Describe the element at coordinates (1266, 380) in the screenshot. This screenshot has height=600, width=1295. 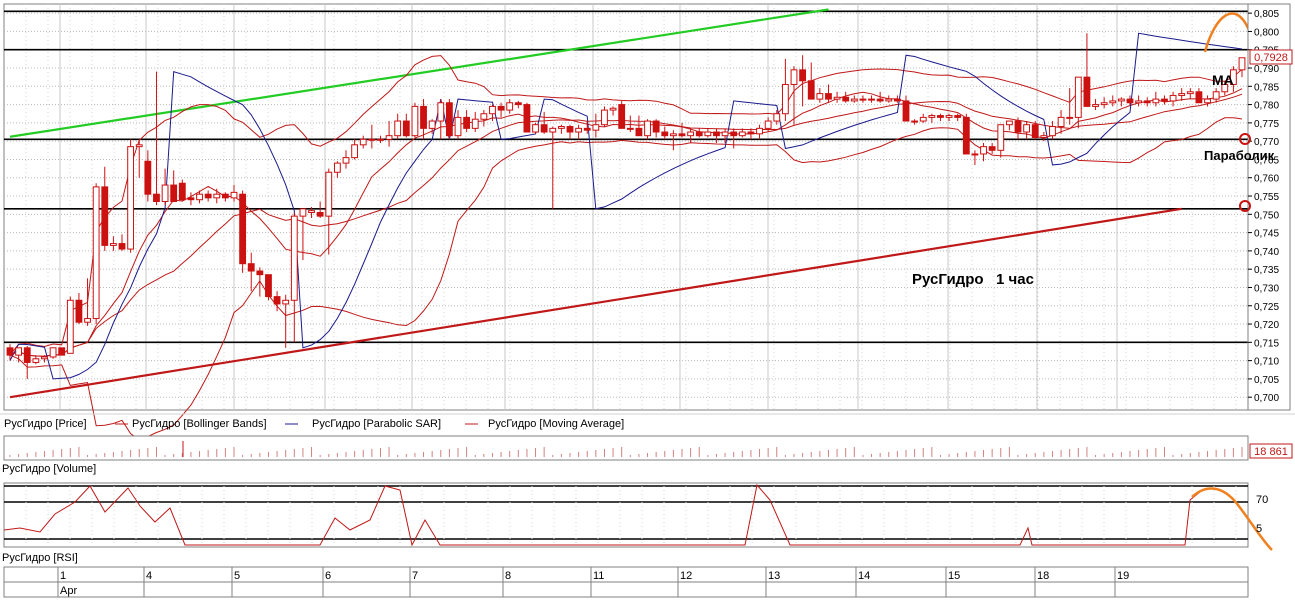
I see `price-tick-label: 0,705` at that location.